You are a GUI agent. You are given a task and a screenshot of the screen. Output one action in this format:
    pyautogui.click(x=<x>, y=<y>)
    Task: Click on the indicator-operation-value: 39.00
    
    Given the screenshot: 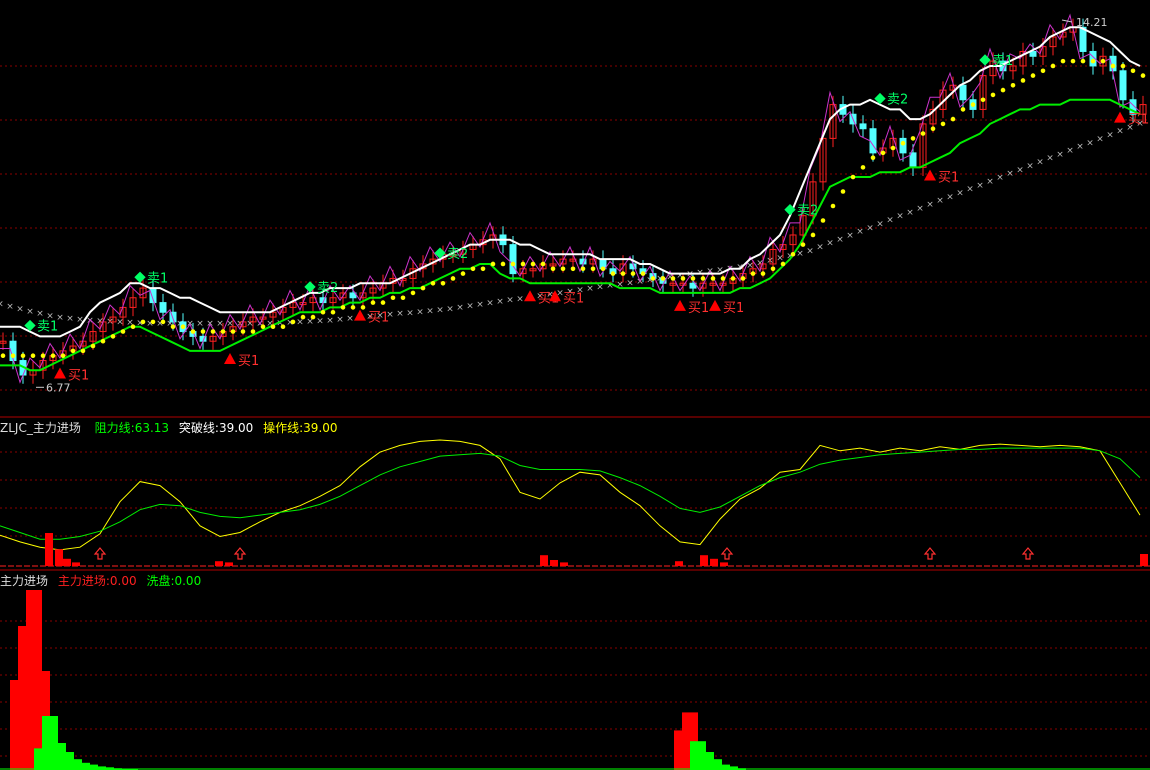 What is the action you would take?
    pyautogui.click(x=320, y=428)
    